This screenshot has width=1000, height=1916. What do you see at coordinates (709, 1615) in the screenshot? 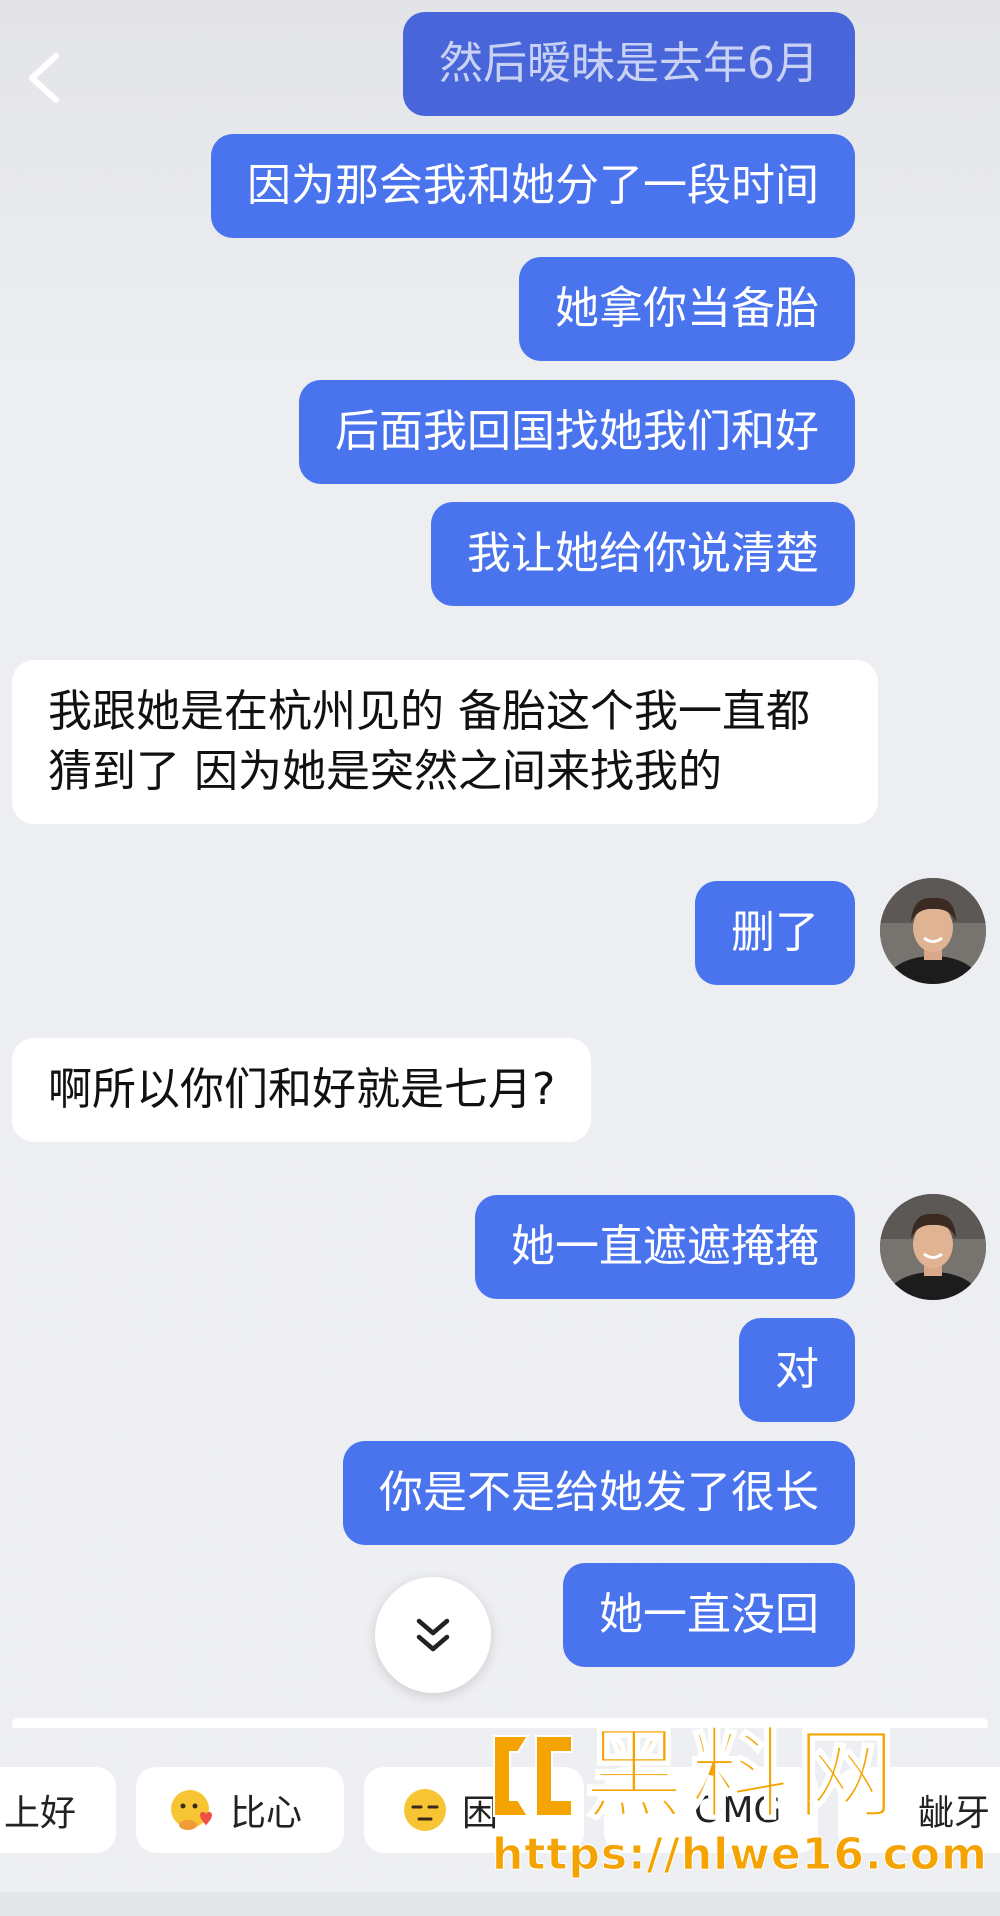
I see `message-bubble-outgoing: 她一直没回` at bounding box center [709, 1615].